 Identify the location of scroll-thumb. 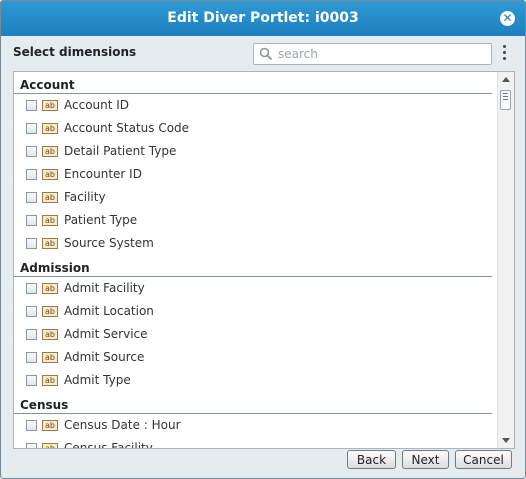
(505, 100).